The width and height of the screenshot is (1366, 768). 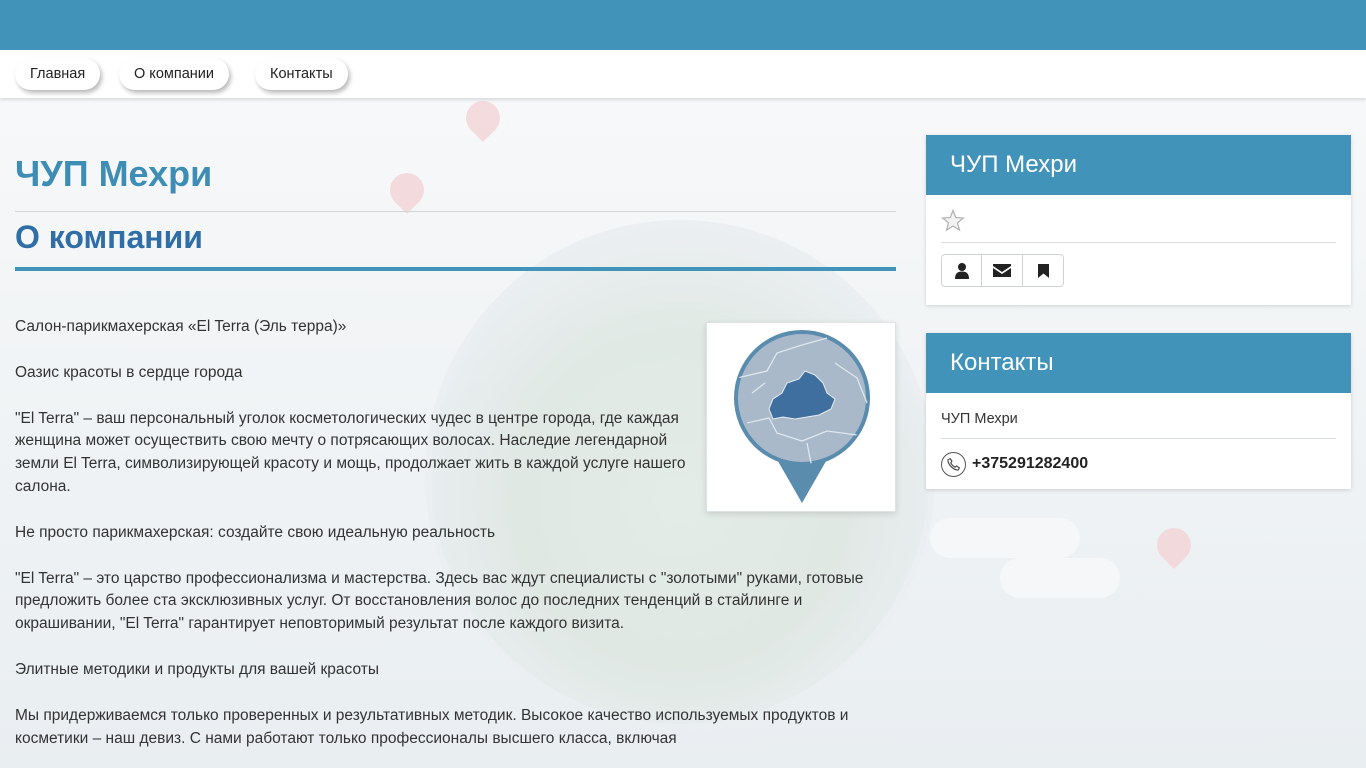 I want to click on star-outline-icon, so click(x=953, y=220).